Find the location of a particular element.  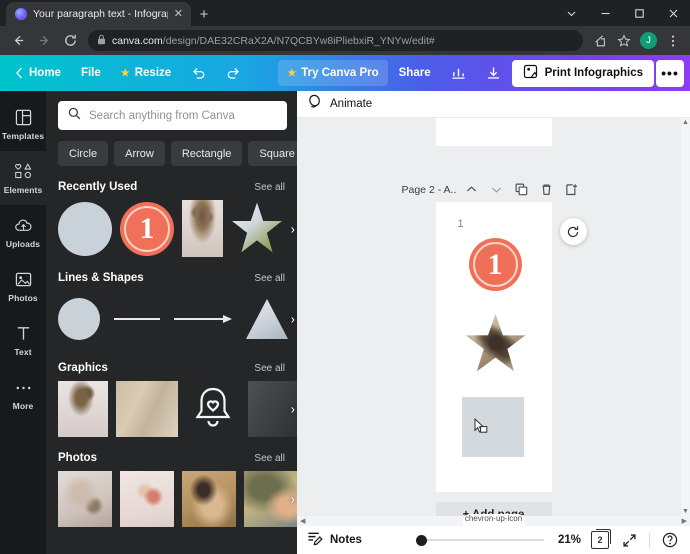

photos-next-icon: › is located at coordinates (293, 499).